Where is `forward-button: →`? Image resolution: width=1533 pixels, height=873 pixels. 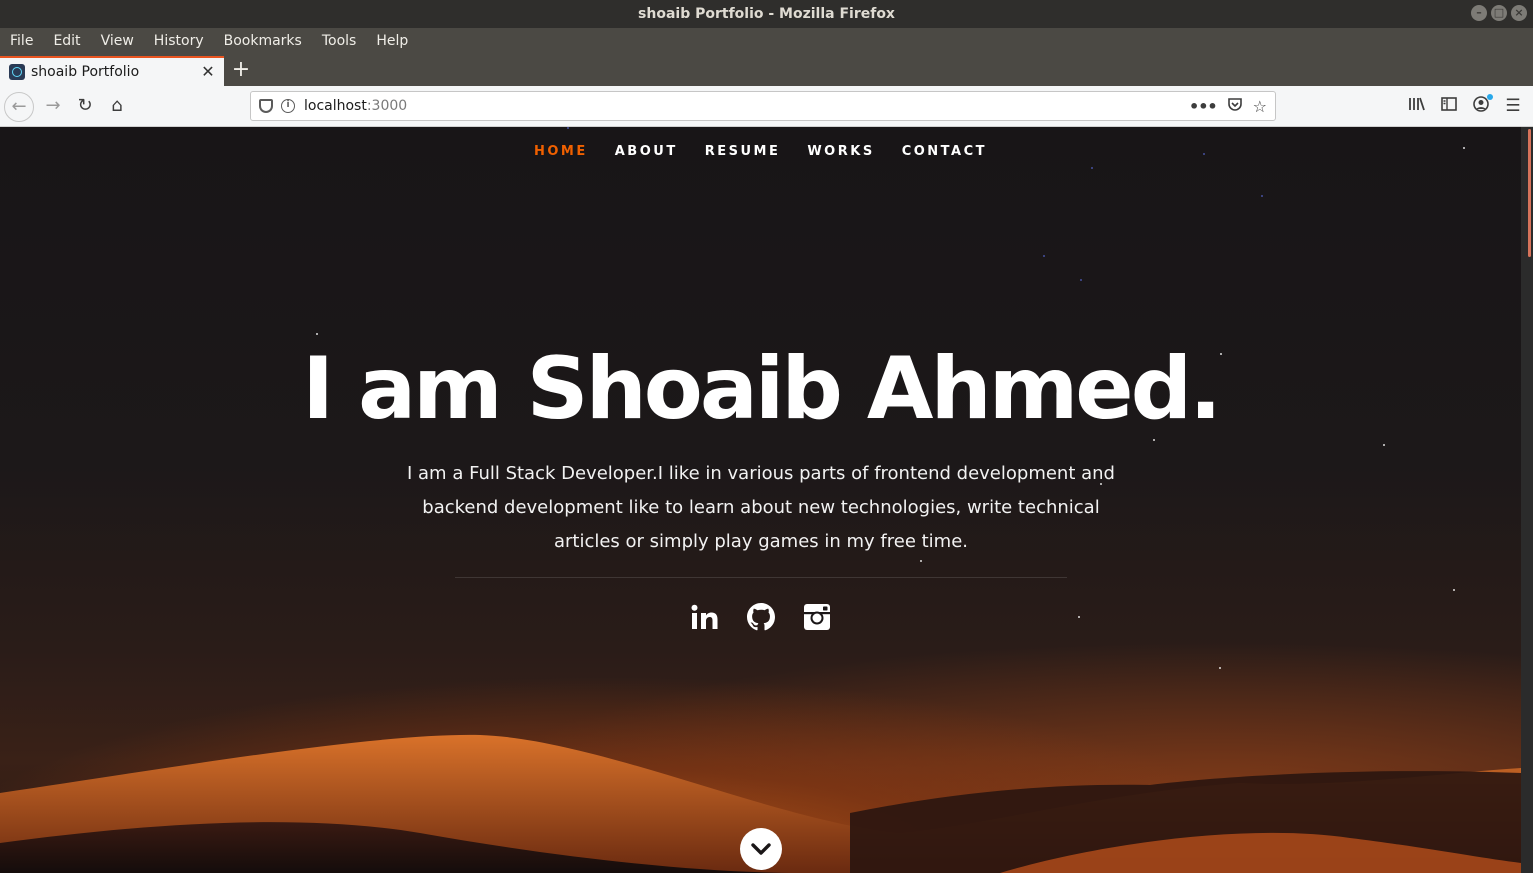 forward-button: → is located at coordinates (53, 107).